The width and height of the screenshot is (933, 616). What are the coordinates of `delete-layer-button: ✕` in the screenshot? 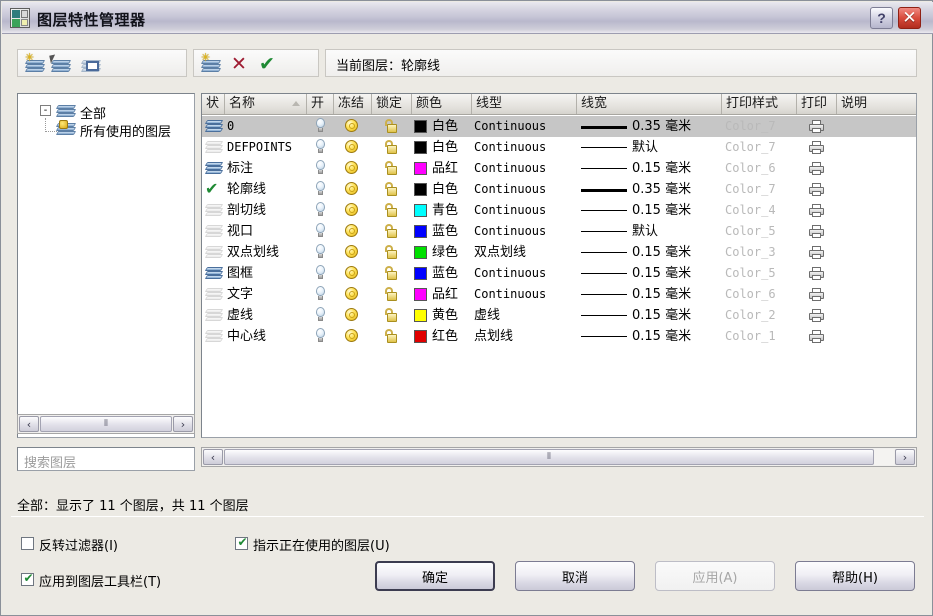 It's located at (239, 64).